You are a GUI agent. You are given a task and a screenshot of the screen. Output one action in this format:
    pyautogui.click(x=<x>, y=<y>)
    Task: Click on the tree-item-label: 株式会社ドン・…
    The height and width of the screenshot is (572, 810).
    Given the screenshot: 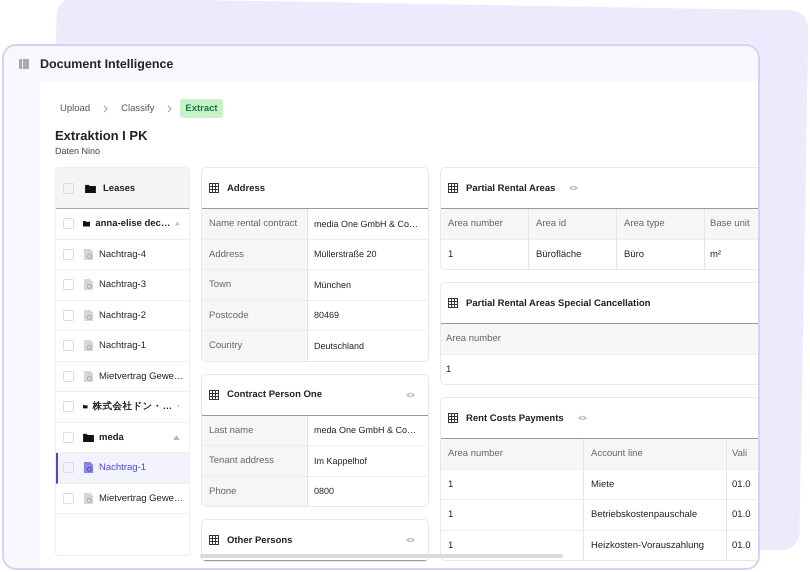 What is the action you would take?
    pyautogui.click(x=132, y=407)
    